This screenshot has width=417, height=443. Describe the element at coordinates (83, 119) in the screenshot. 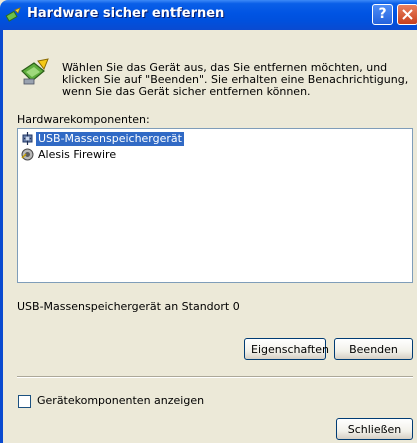

I see `components-label: Hardwarekomponenten:` at that location.